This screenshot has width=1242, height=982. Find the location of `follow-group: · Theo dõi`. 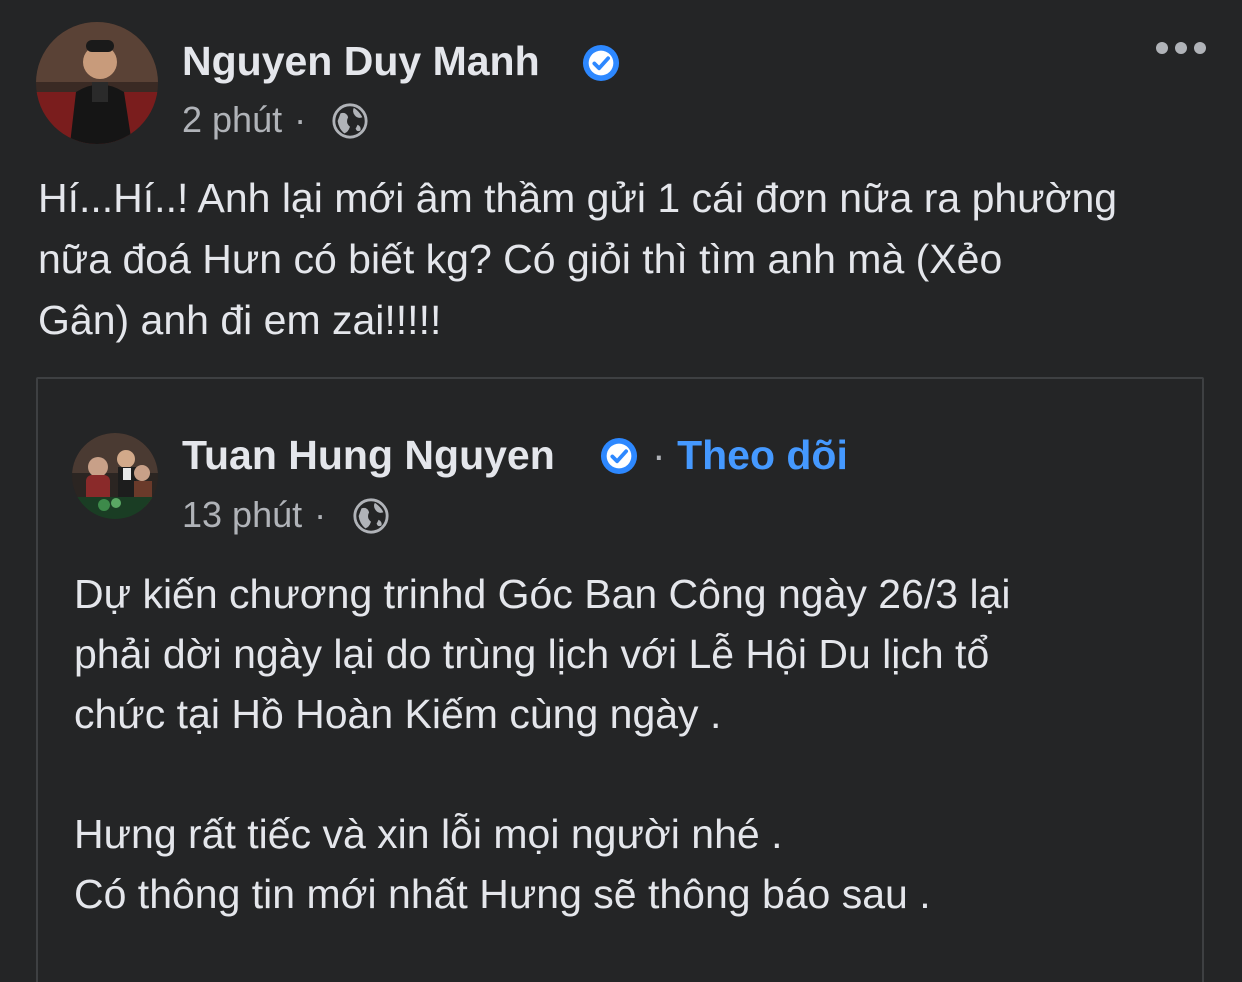

follow-group: · Theo dõi is located at coordinates (750, 455).